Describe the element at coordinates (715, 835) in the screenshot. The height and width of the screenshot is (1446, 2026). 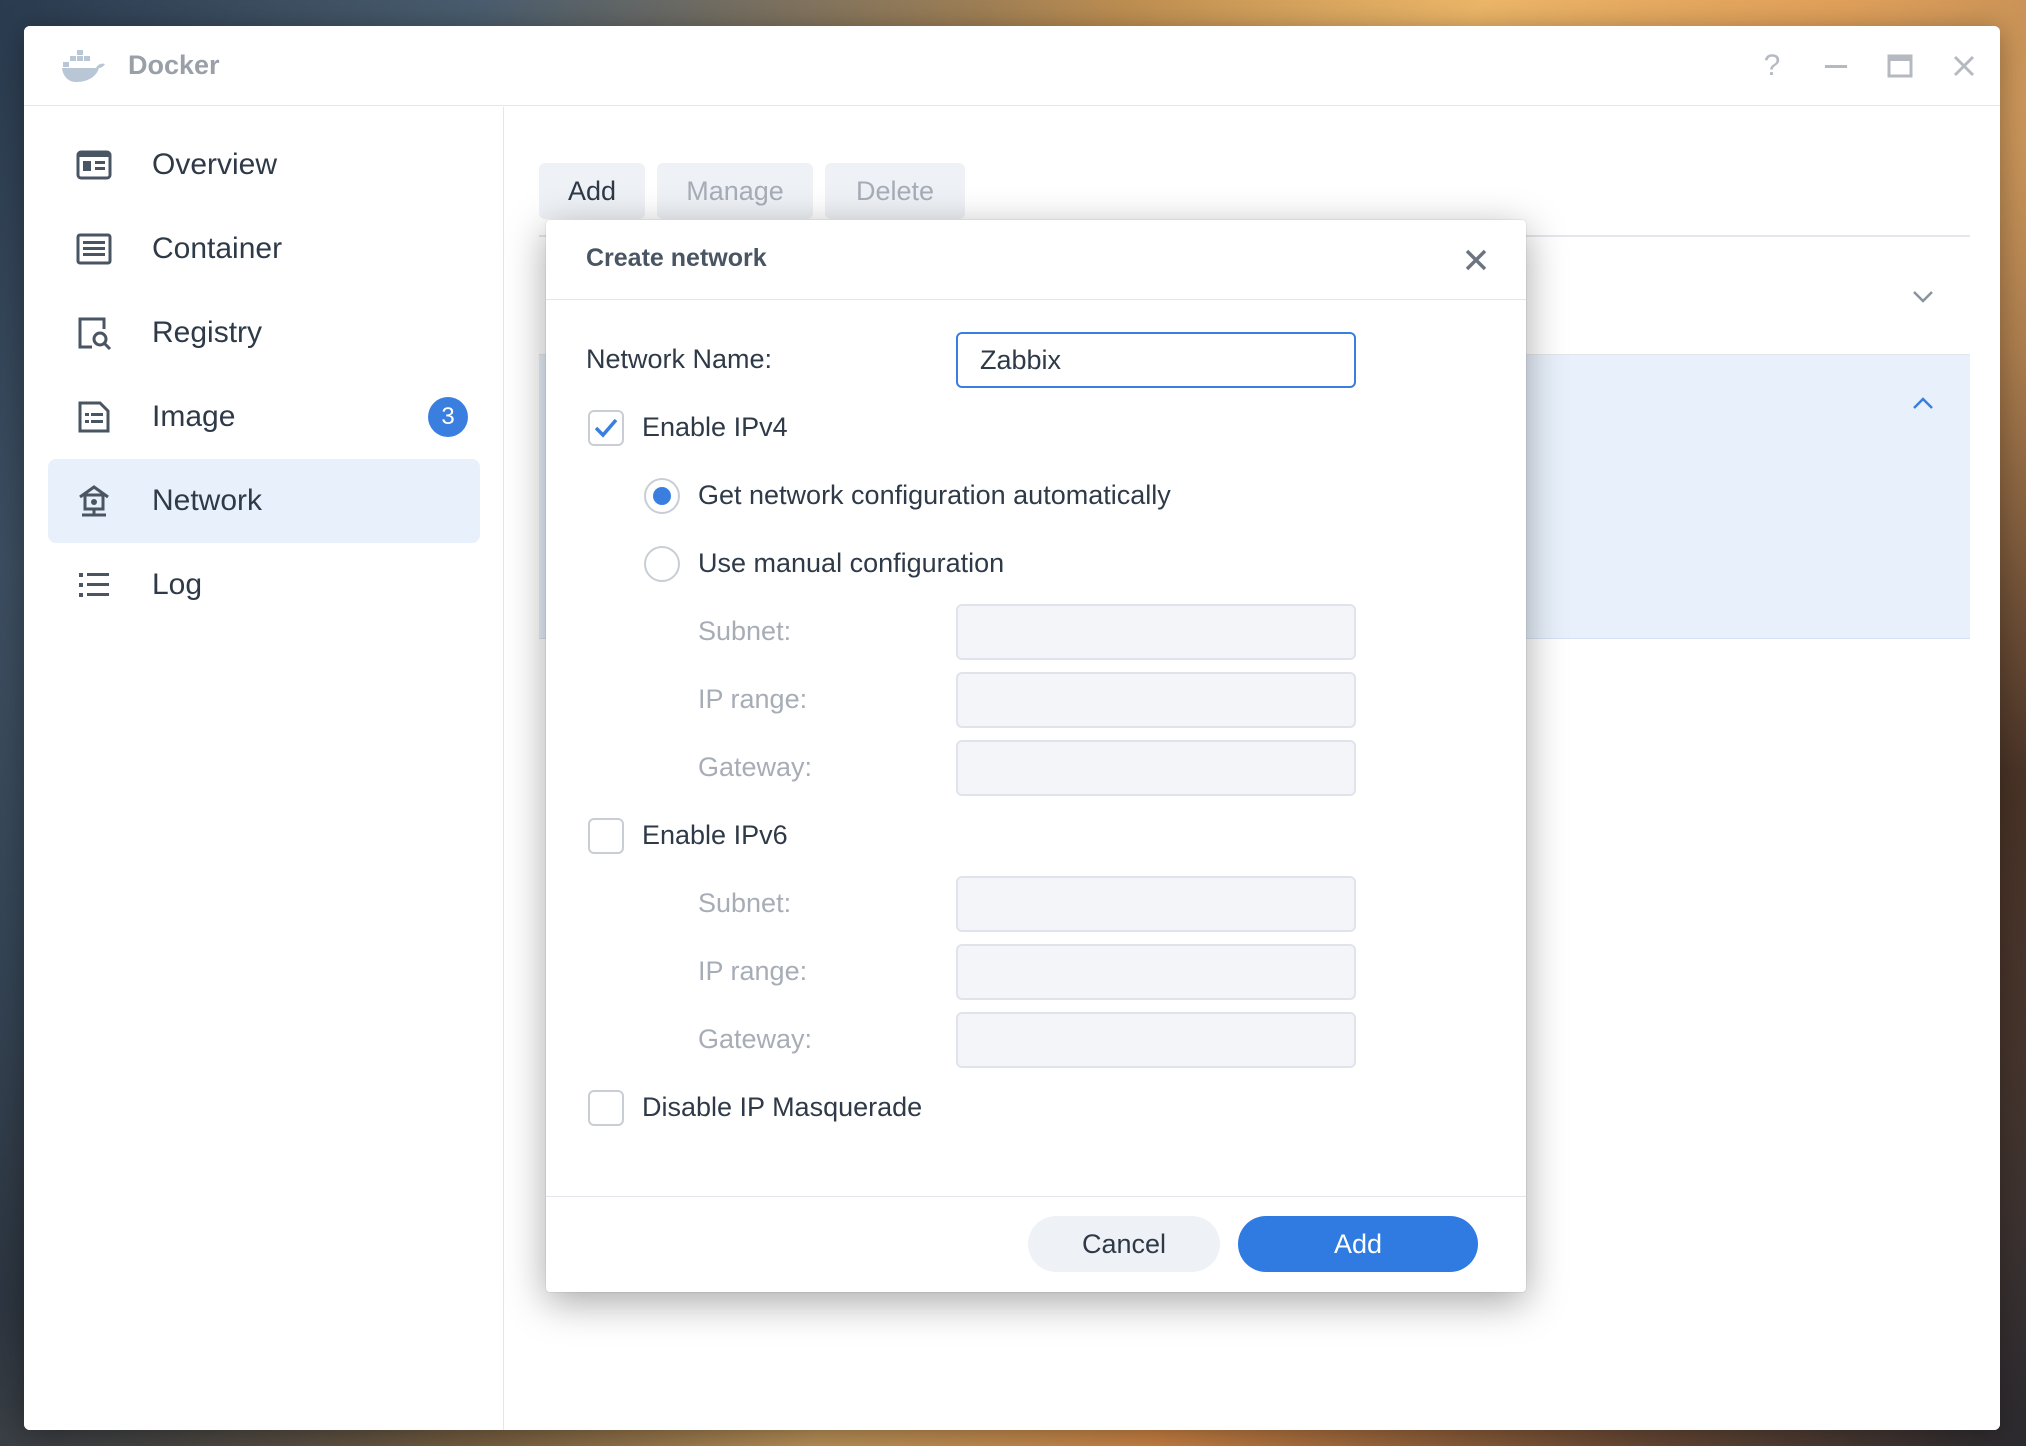
I see `enable-ipv6-label: Enable IPv6` at that location.